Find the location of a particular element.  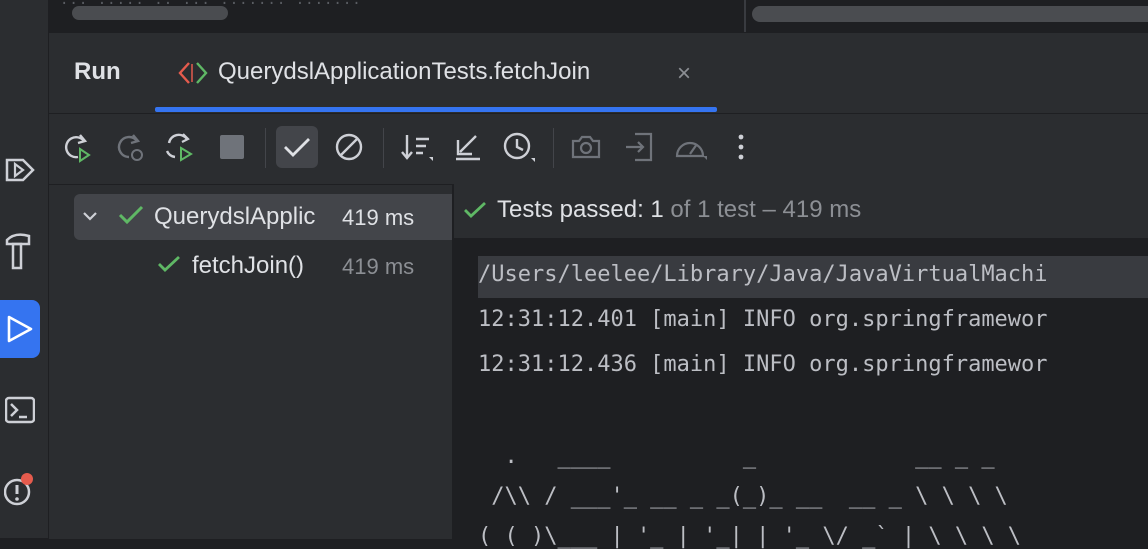

sort-icon is located at coordinates (417, 147).